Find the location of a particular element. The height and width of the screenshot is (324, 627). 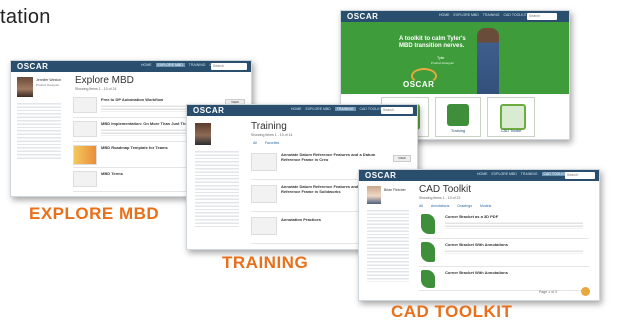

main-nav: HOME EXPLORE MBDTRAINING CAD TOOLKIT is located at coordinates (339, 109).